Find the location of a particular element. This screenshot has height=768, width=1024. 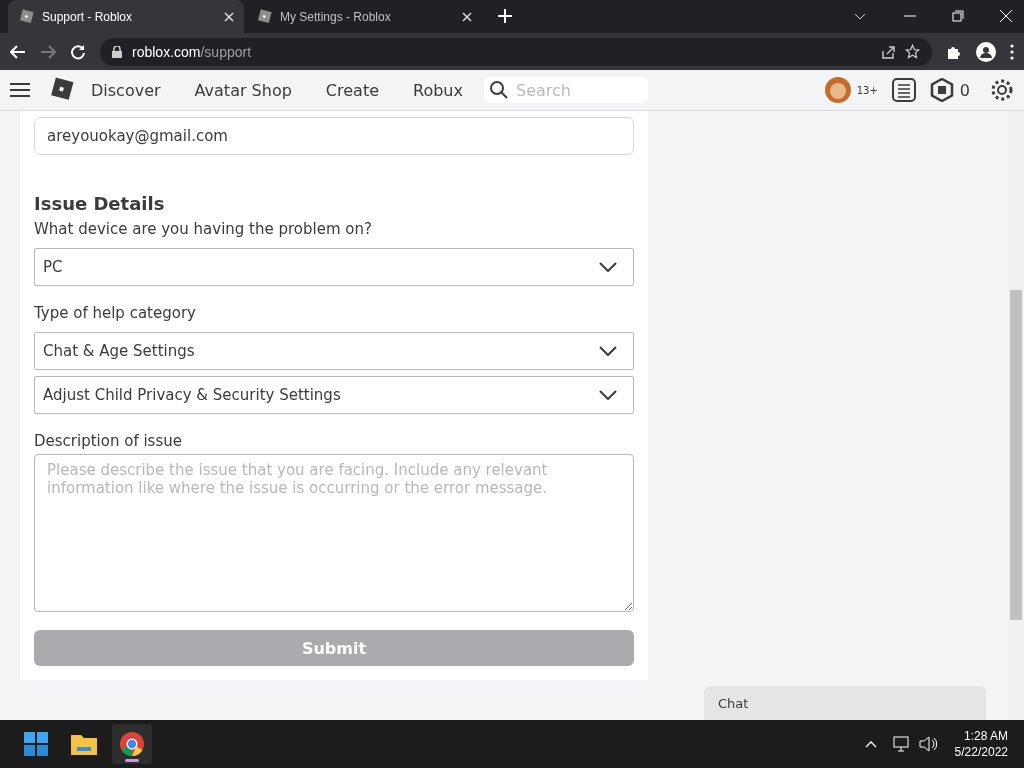

description-field: Please describe the issue that you are facing. Include any relevant information like where the issue is occurring or the error message. is located at coordinates (334, 533).